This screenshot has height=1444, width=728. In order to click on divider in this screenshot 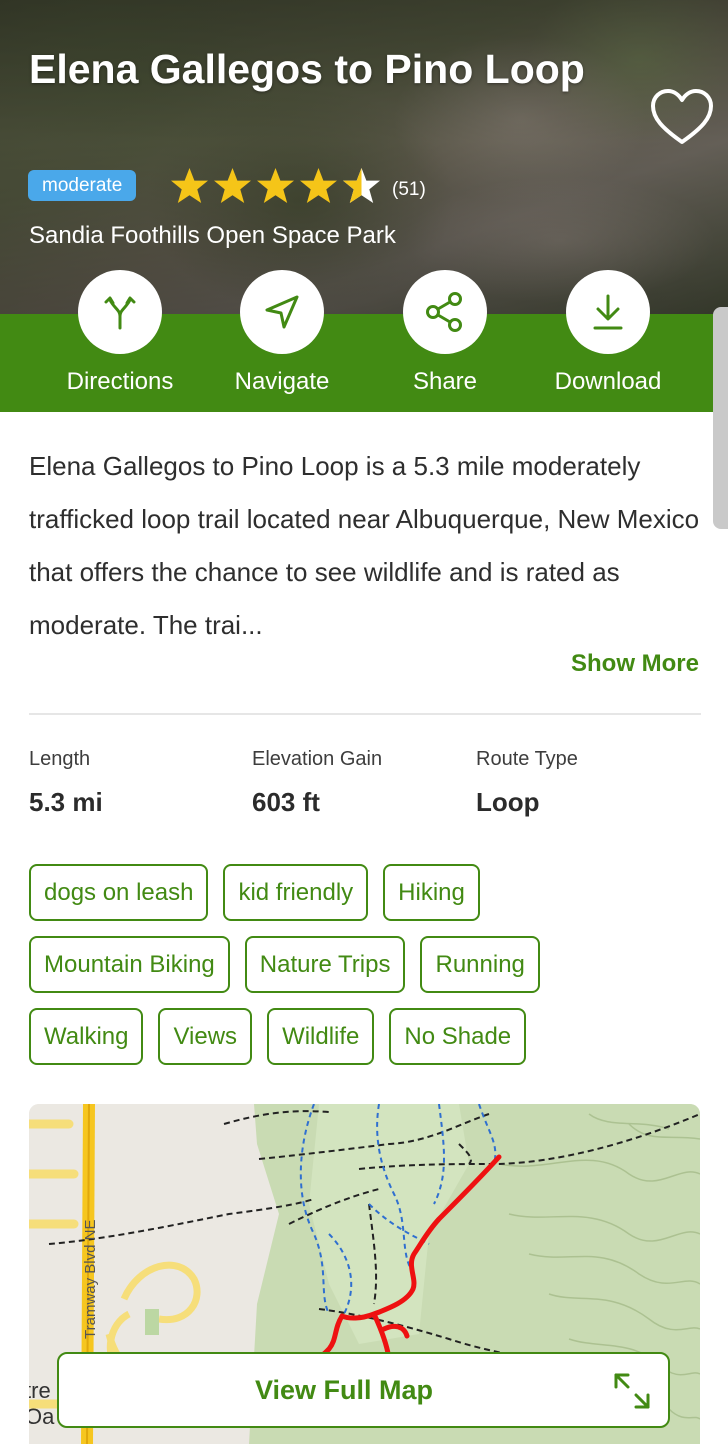, I will do `click(365, 714)`.